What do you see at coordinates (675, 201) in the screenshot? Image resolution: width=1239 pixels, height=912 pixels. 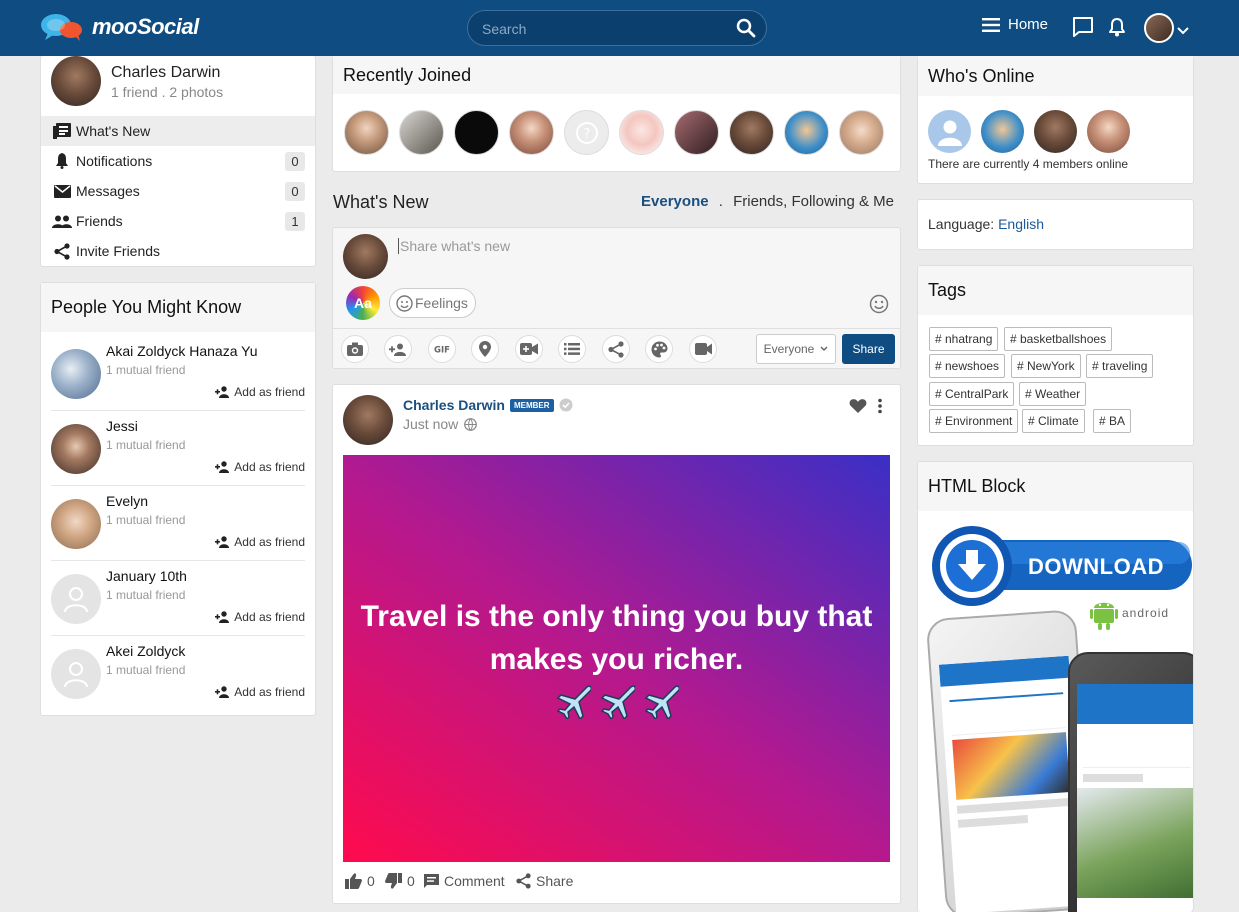 I see `filter-everyone: Everyone` at bounding box center [675, 201].